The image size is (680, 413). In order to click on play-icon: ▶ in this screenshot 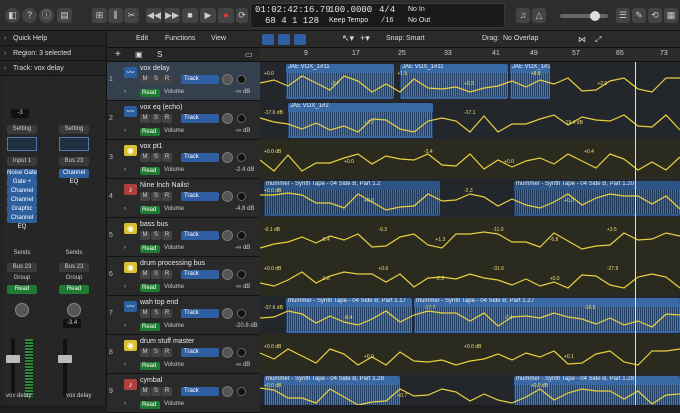, I will do `click(208, 15)`.